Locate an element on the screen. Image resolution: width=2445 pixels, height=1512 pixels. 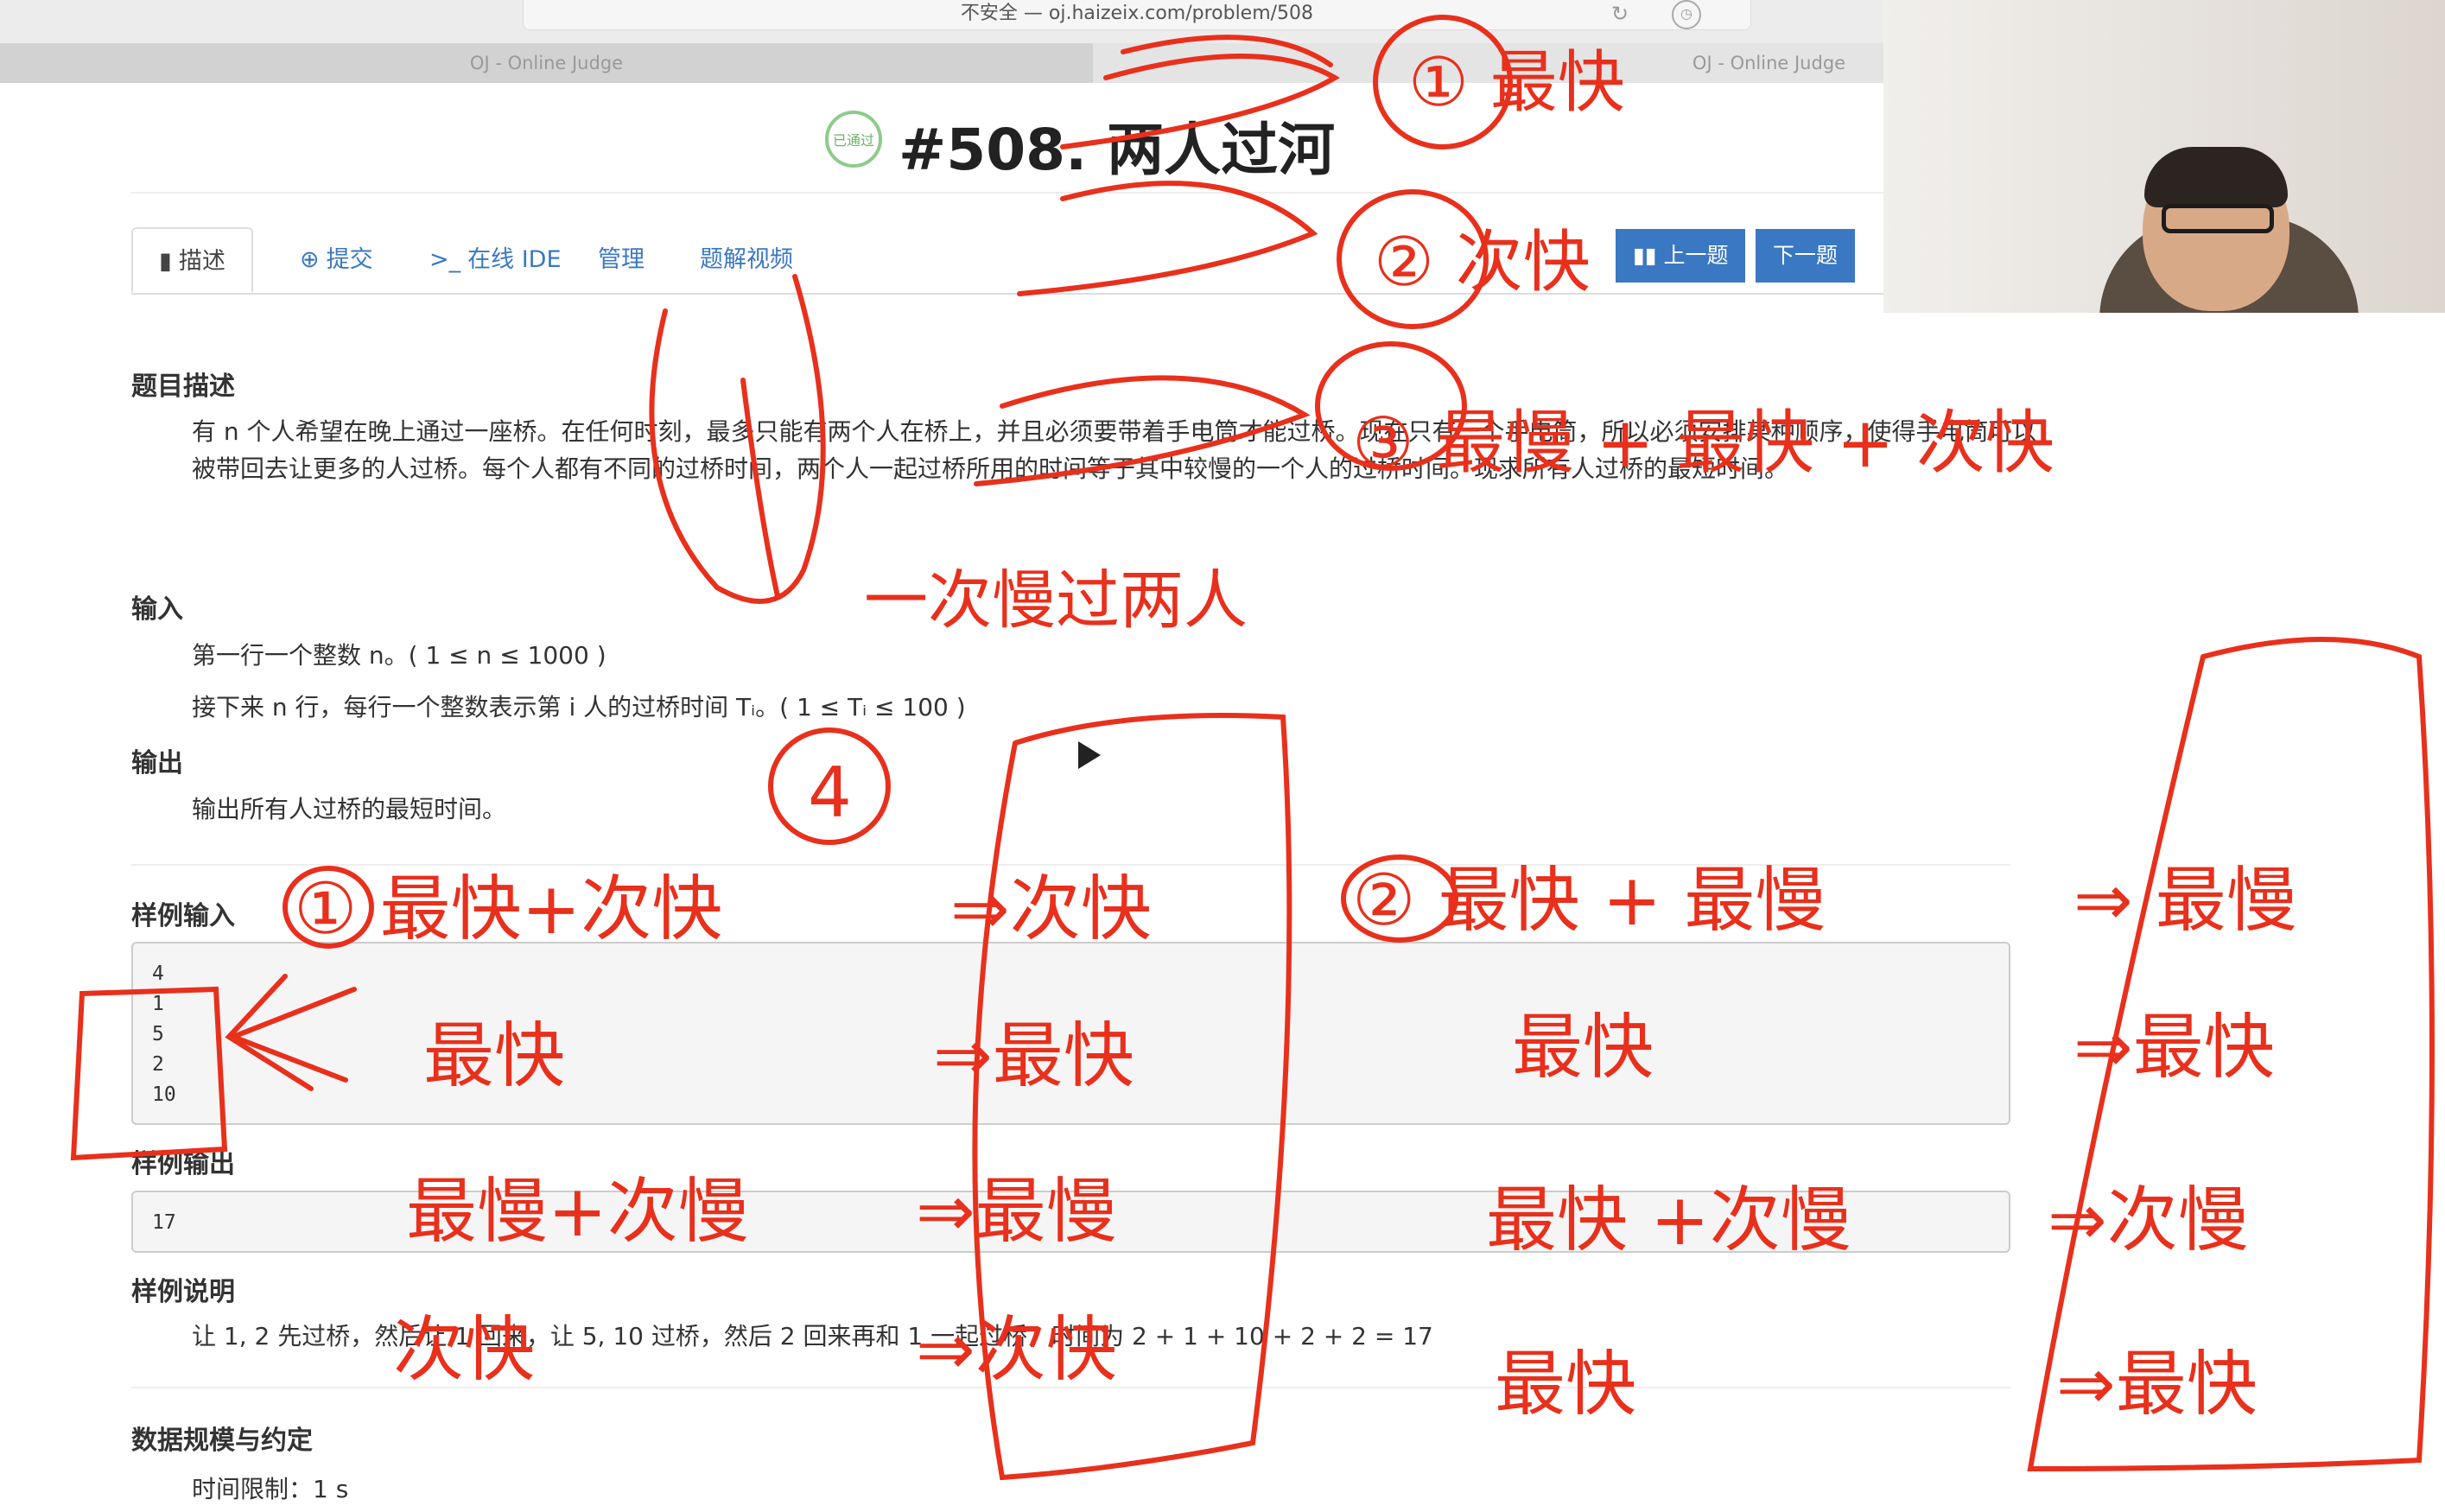
ink-right-result: ⇒次慢 is located at coordinates (2148, 1220).